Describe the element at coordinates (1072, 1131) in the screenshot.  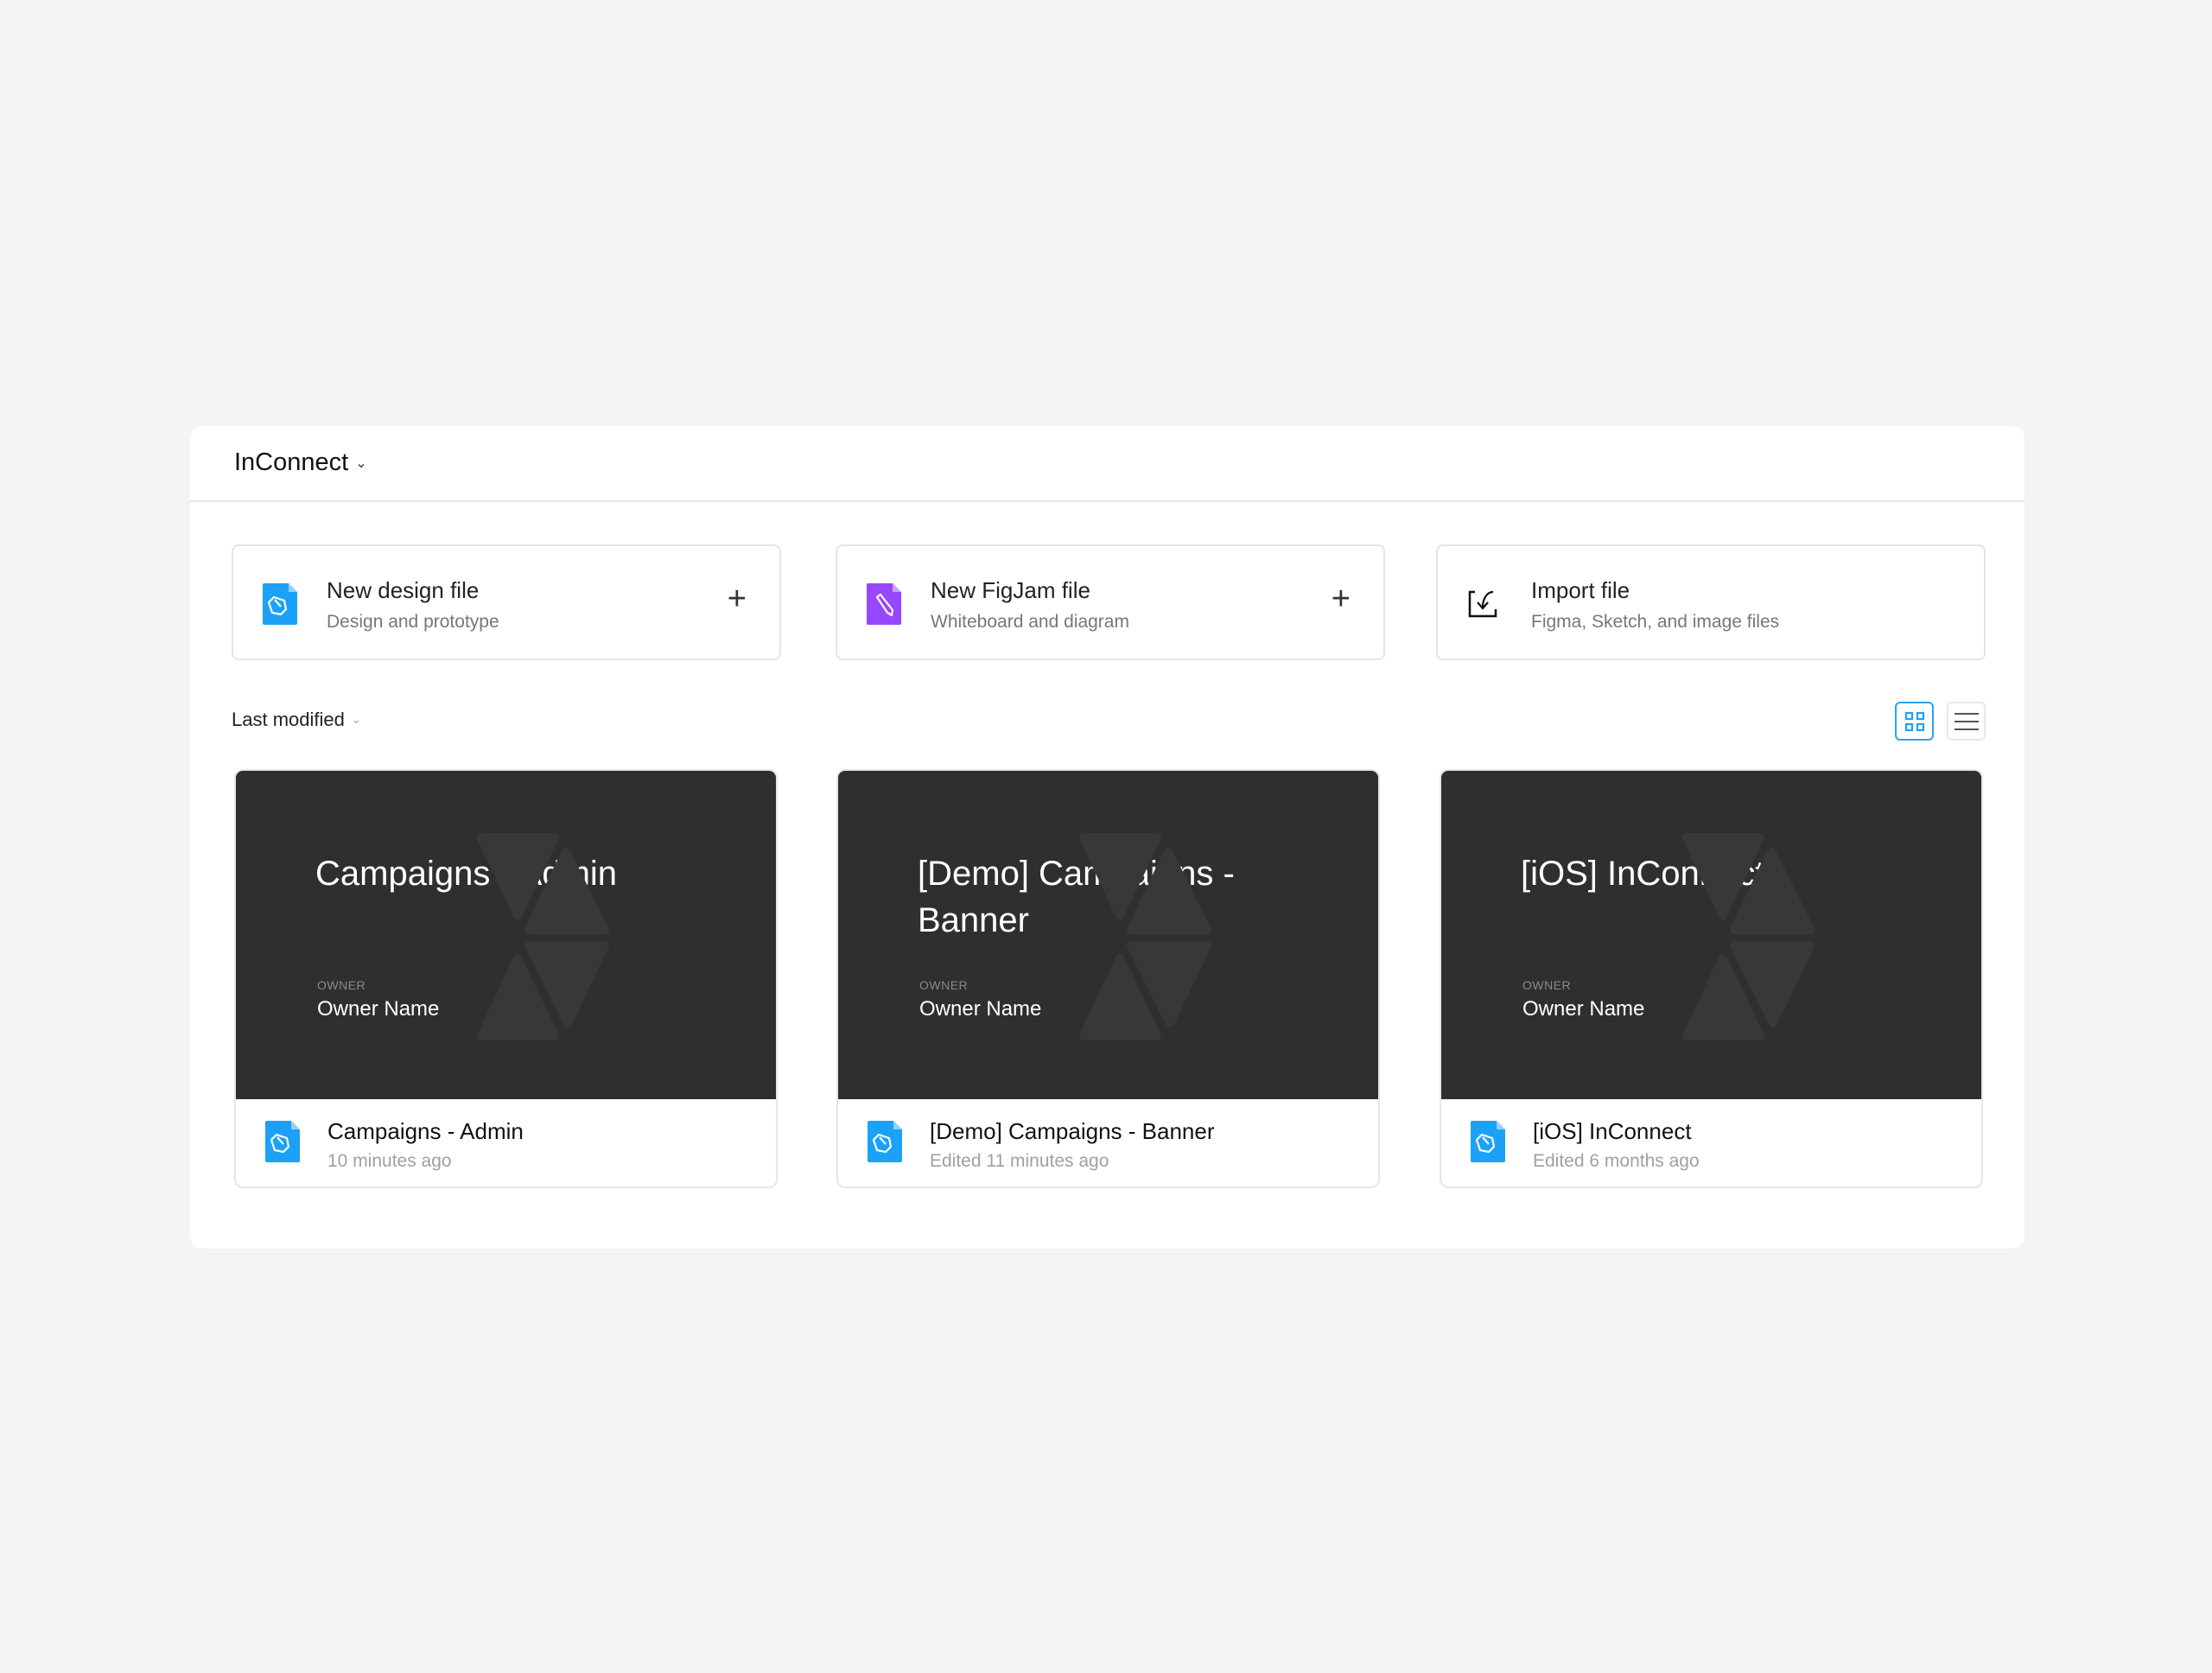
I see `file-name: [Demo] Campaigns - Banner` at that location.